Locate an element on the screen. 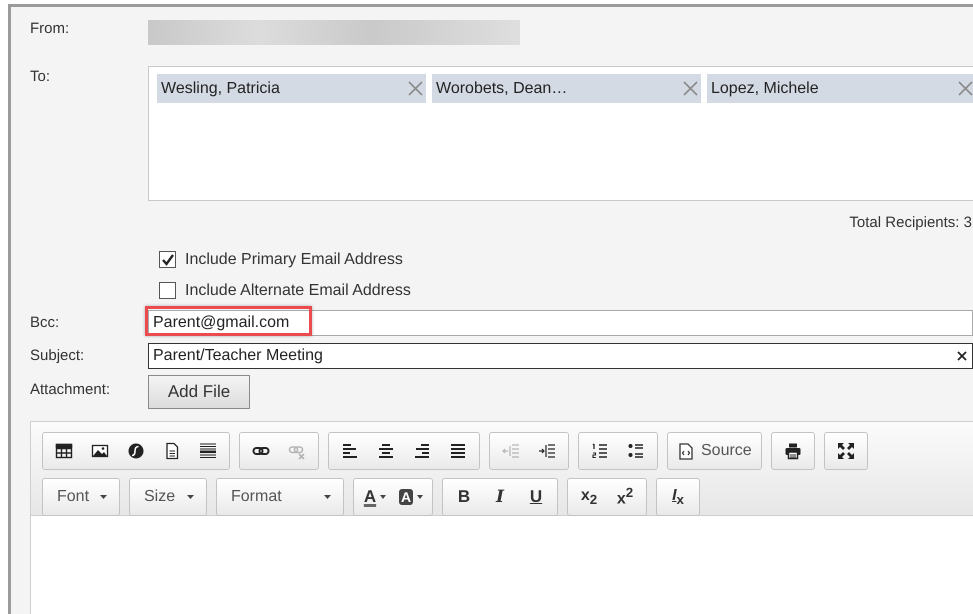 This screenshot has height=614, width=973. script-button: x$_{2}$ is located at coordinates (589, 497).